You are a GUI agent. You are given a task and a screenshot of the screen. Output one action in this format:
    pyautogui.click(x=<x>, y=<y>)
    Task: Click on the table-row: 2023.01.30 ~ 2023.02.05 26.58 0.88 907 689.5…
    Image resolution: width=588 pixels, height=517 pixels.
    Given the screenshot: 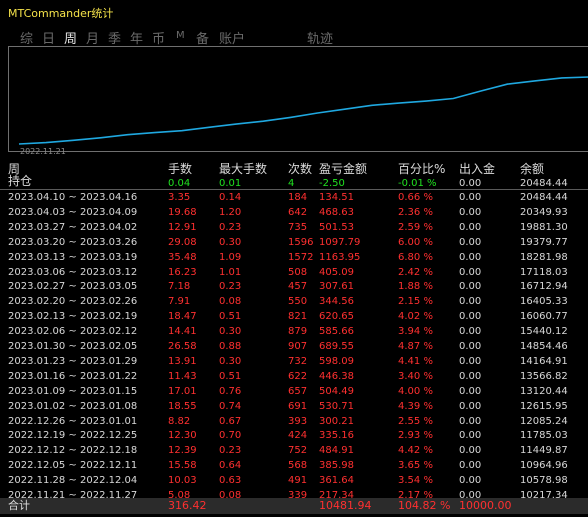 What is the action you would take?
    pyautogui.click(x=294, y=346)
    